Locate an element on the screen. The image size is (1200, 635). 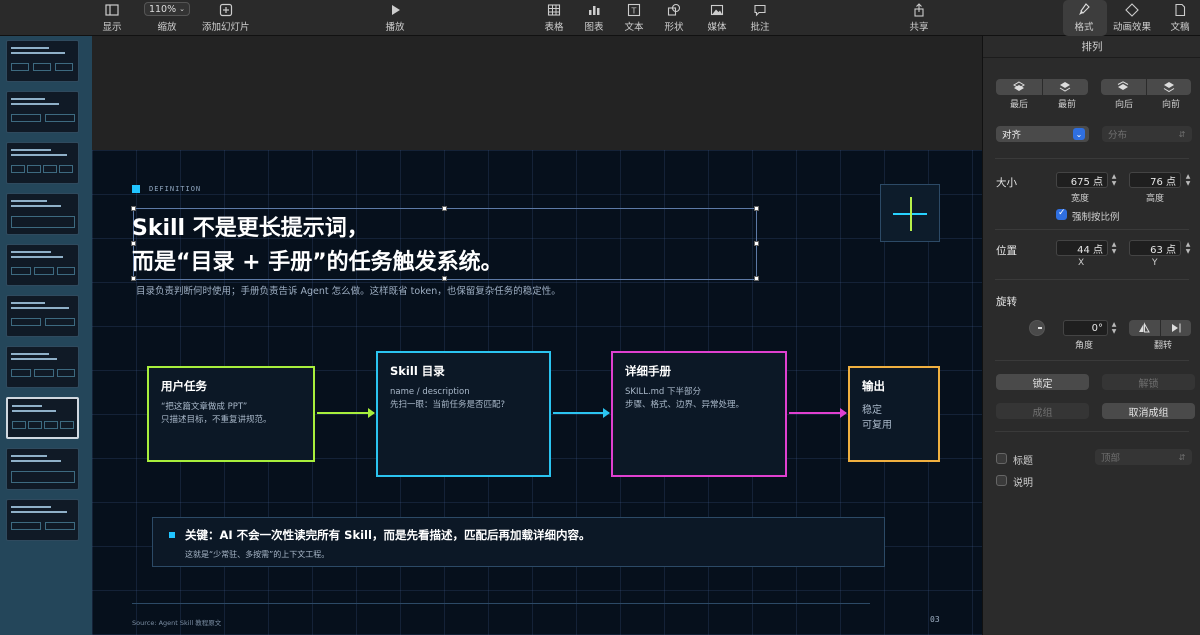
title-checkbox is located at coordinates (1001, 458).